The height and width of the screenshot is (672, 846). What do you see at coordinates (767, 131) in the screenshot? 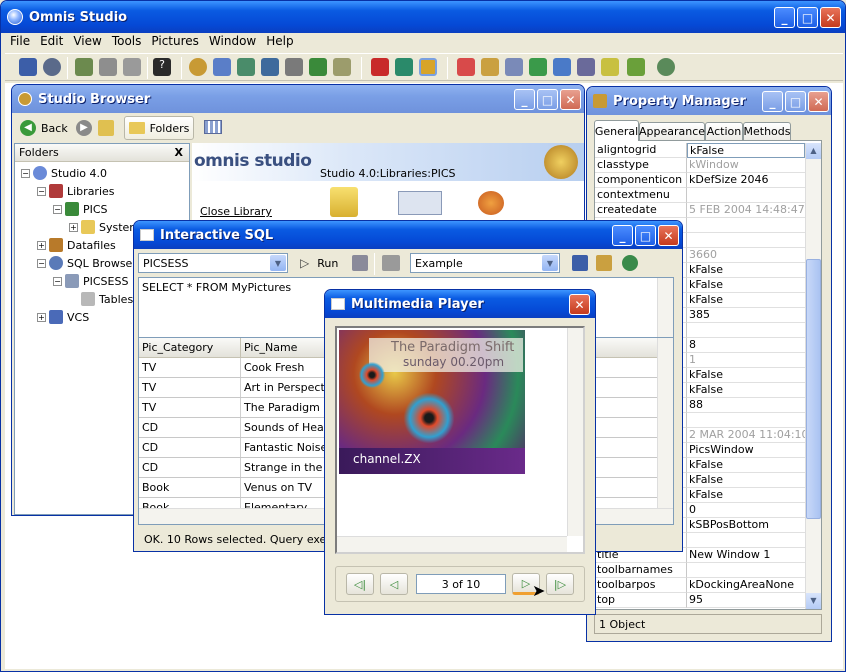
I see `tab-methods: Methods` at bounding box center [767, 131].